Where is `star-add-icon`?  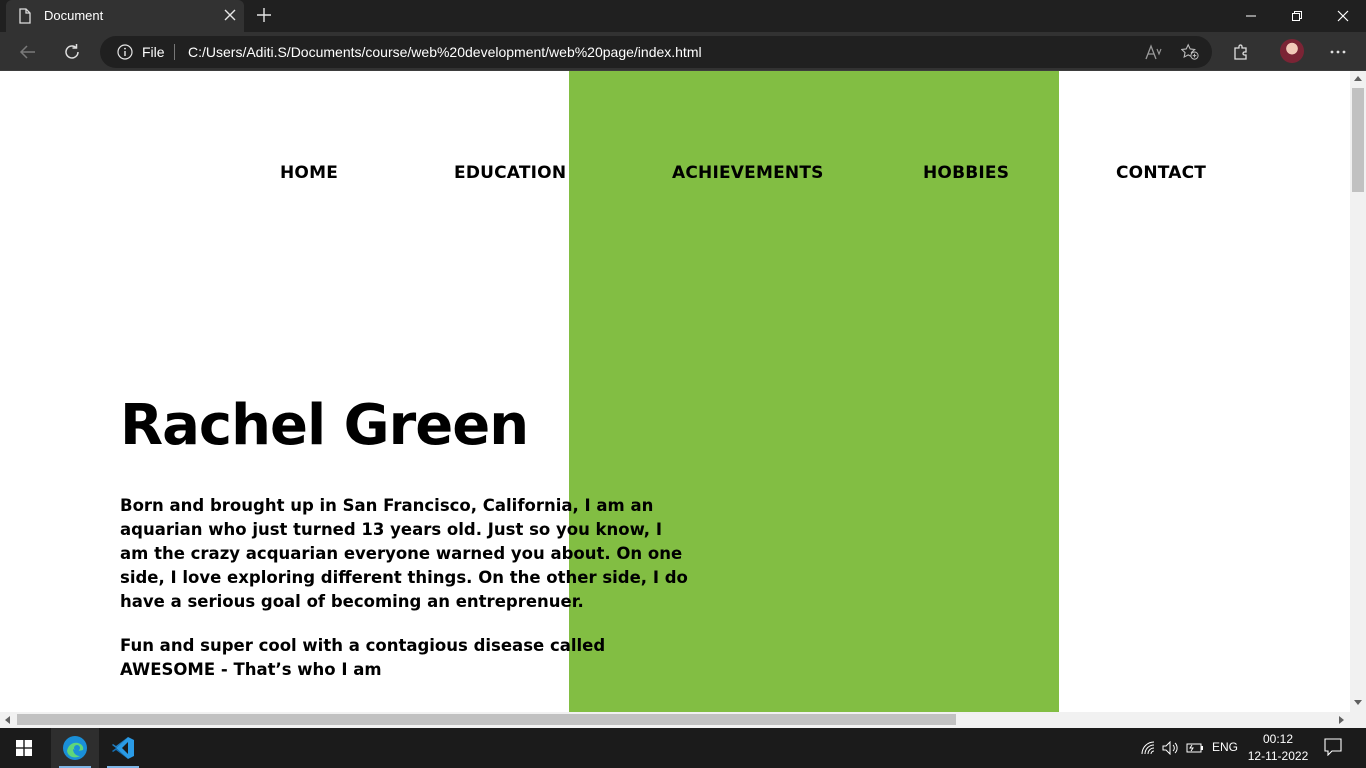
star-add-icon is located at coordinates (1190, 51).